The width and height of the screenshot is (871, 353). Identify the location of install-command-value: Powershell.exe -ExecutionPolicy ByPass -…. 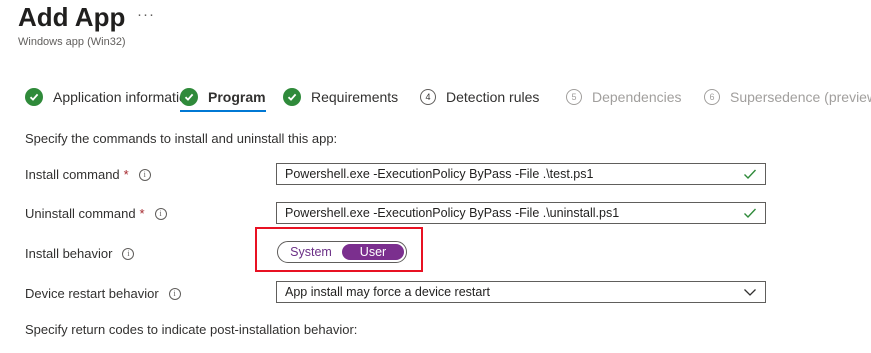
(439, 174).